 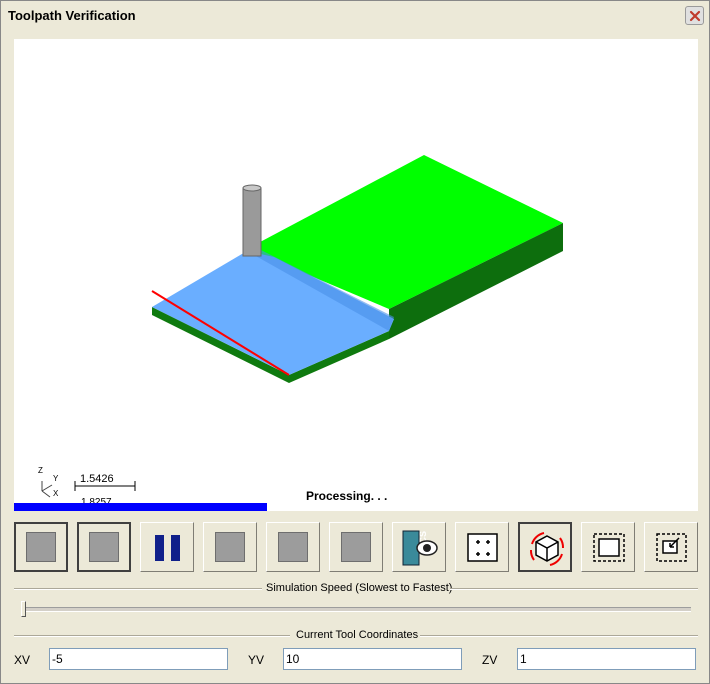 I want to click on pause-button, so click(x=167, y=547).